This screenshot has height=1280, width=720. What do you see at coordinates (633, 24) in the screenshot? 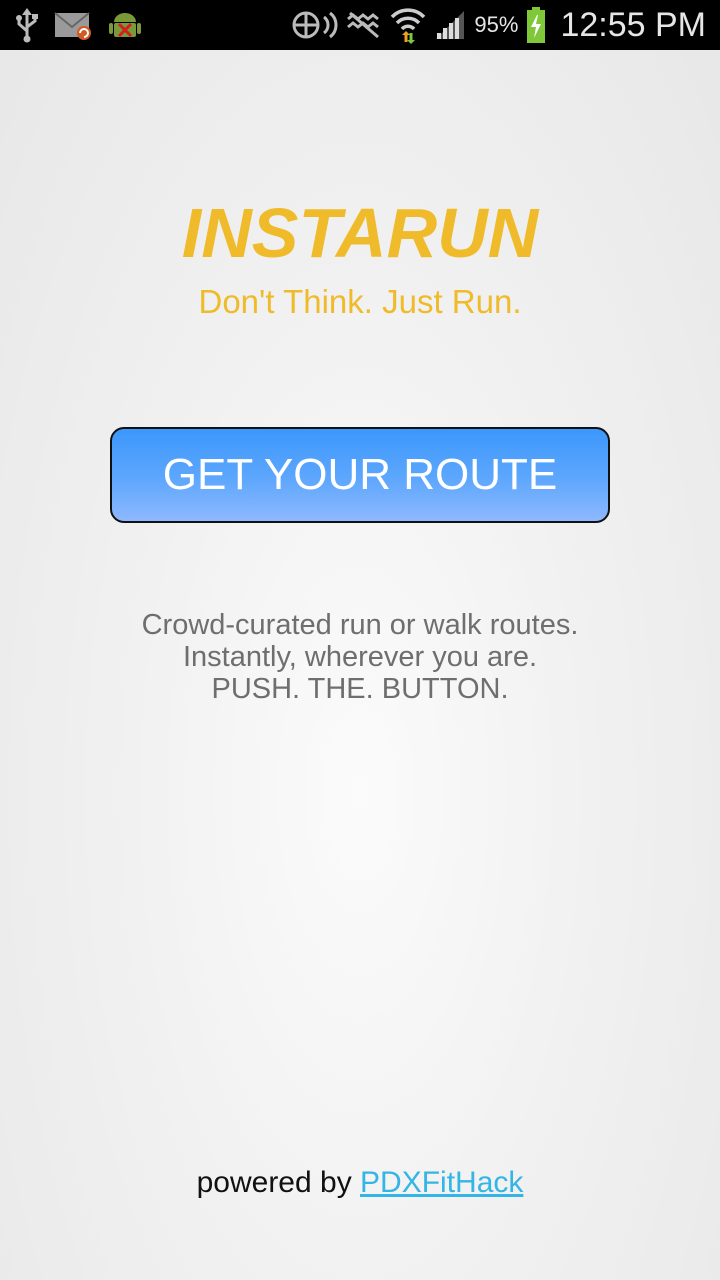
I see `status-bar-clock: 12:55 PM` at bounding box center [633, 24].